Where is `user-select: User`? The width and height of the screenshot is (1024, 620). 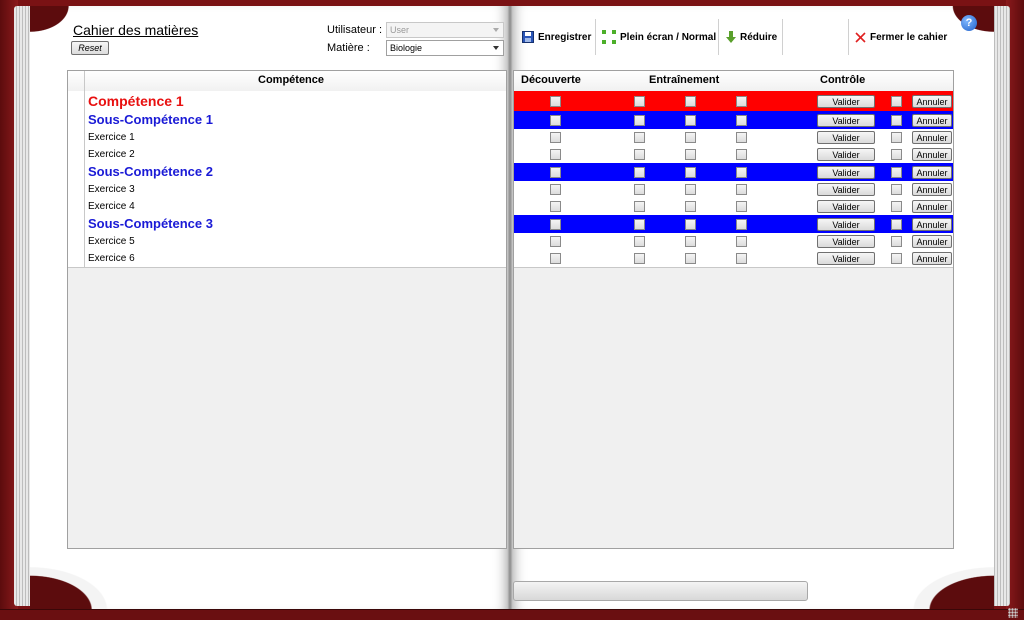 user-select: User is located at coordinates (445, 30).